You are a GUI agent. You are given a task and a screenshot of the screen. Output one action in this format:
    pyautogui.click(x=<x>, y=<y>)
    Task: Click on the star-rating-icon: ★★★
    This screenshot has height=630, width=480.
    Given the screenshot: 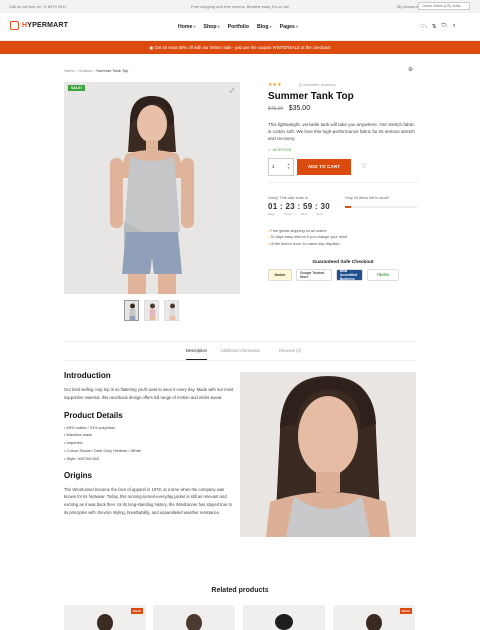 What is the action you would take?
    pyautogui.click(x=275, y=85)
    